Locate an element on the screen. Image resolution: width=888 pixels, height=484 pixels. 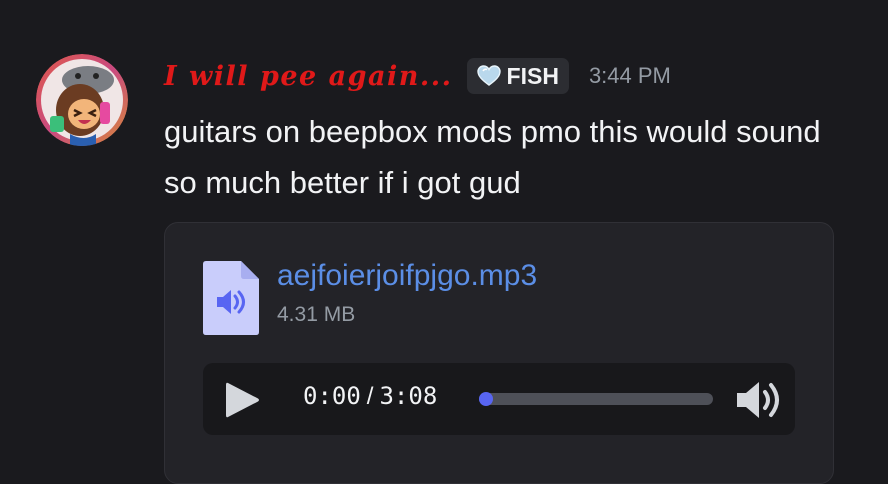
tag-label: FISH is located at coordinates (532, 75).